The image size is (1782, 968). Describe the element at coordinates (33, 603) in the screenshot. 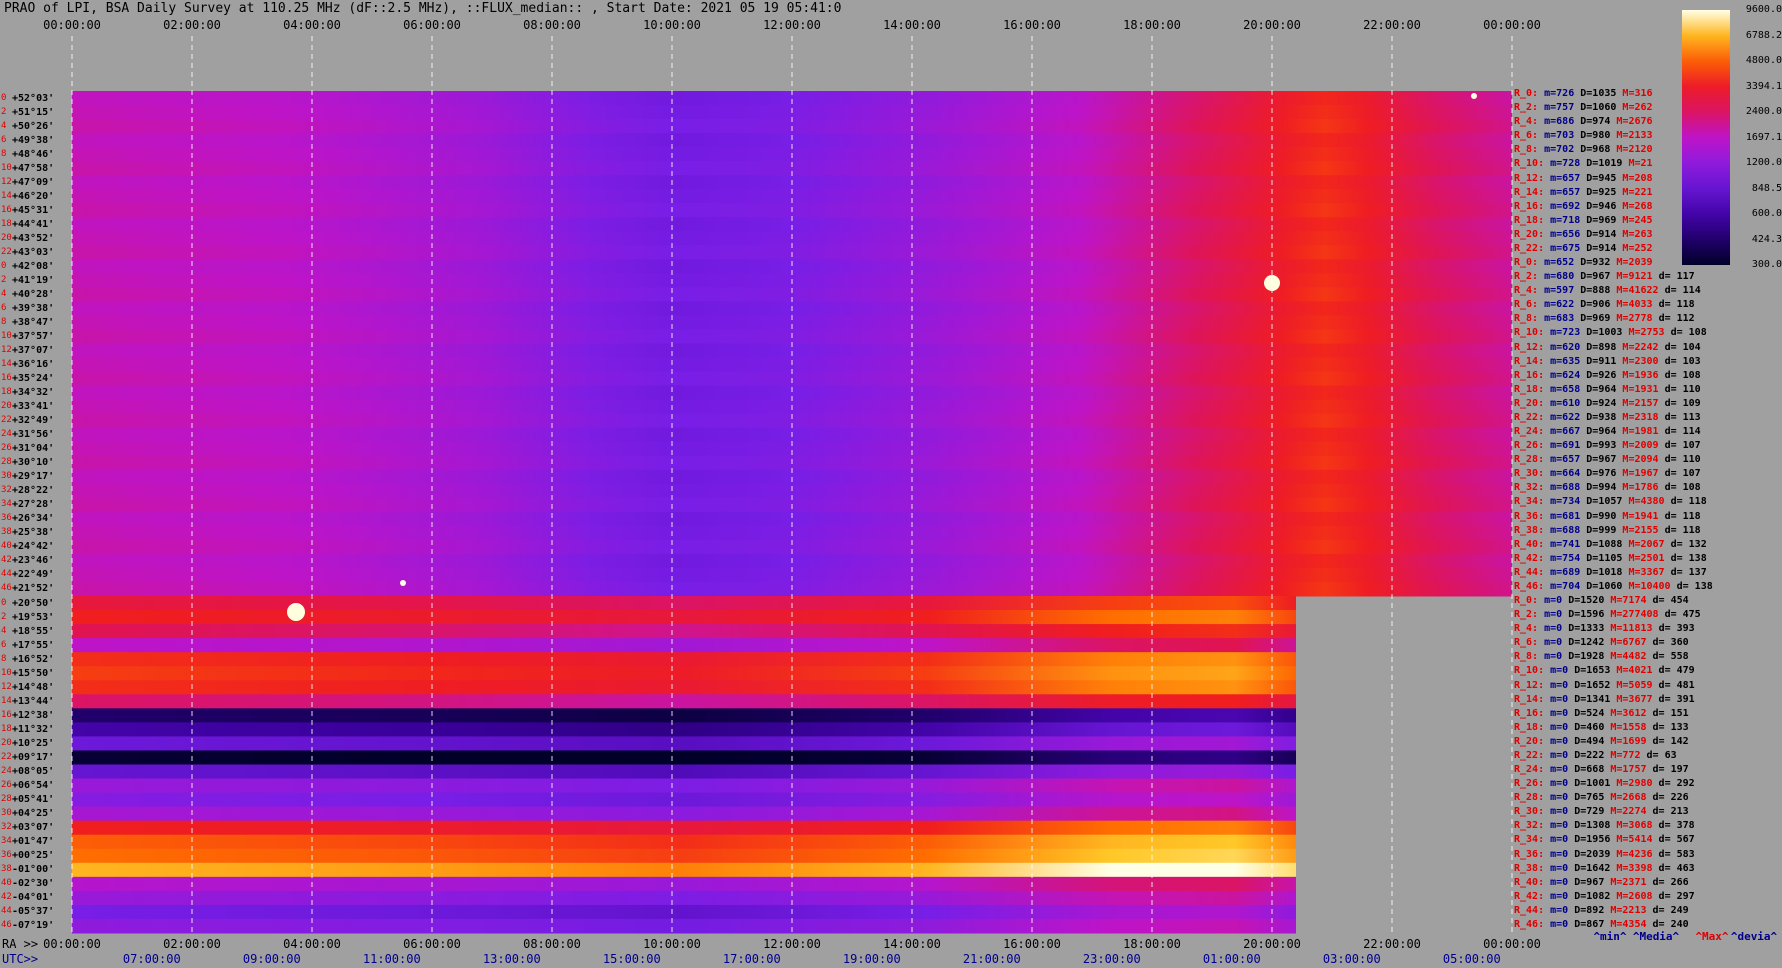

I see `declination-label: +20°50'` at that location.